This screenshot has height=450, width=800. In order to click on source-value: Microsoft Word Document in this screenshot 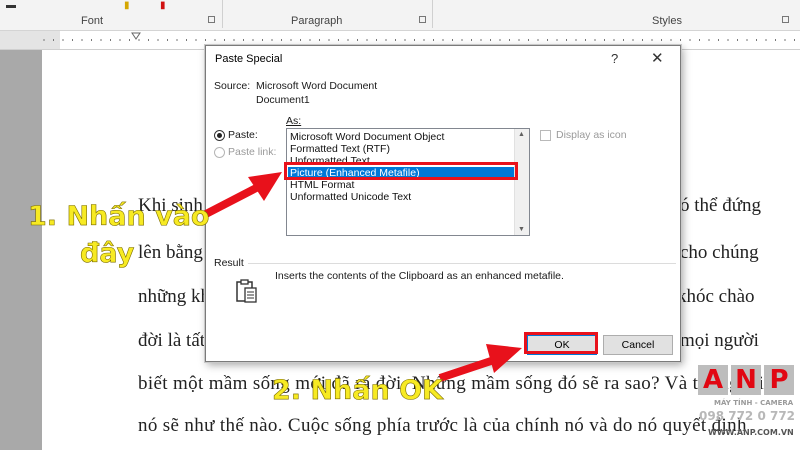, I will do `click(317, 86)`.